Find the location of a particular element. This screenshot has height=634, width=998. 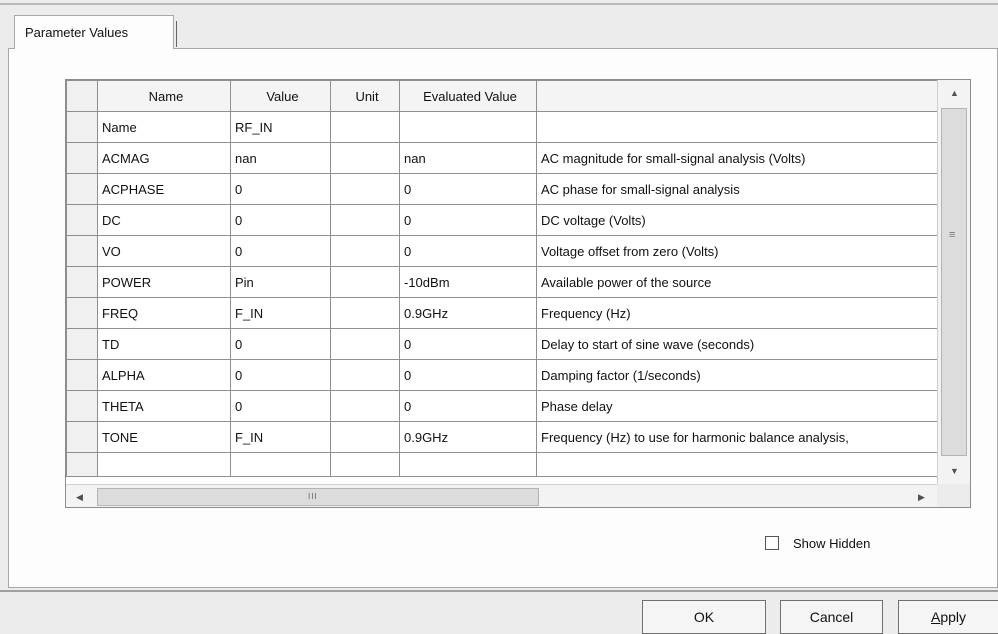

cell-description: Frequency (Hz) is located at coordinates (737, 313).